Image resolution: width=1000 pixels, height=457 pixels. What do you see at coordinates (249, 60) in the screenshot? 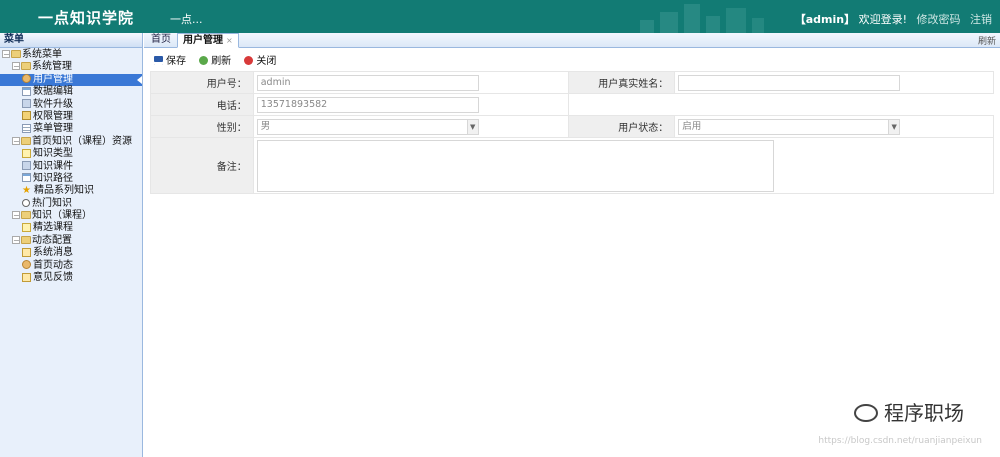
I see `close-icon` at bounding box center [249, 60].